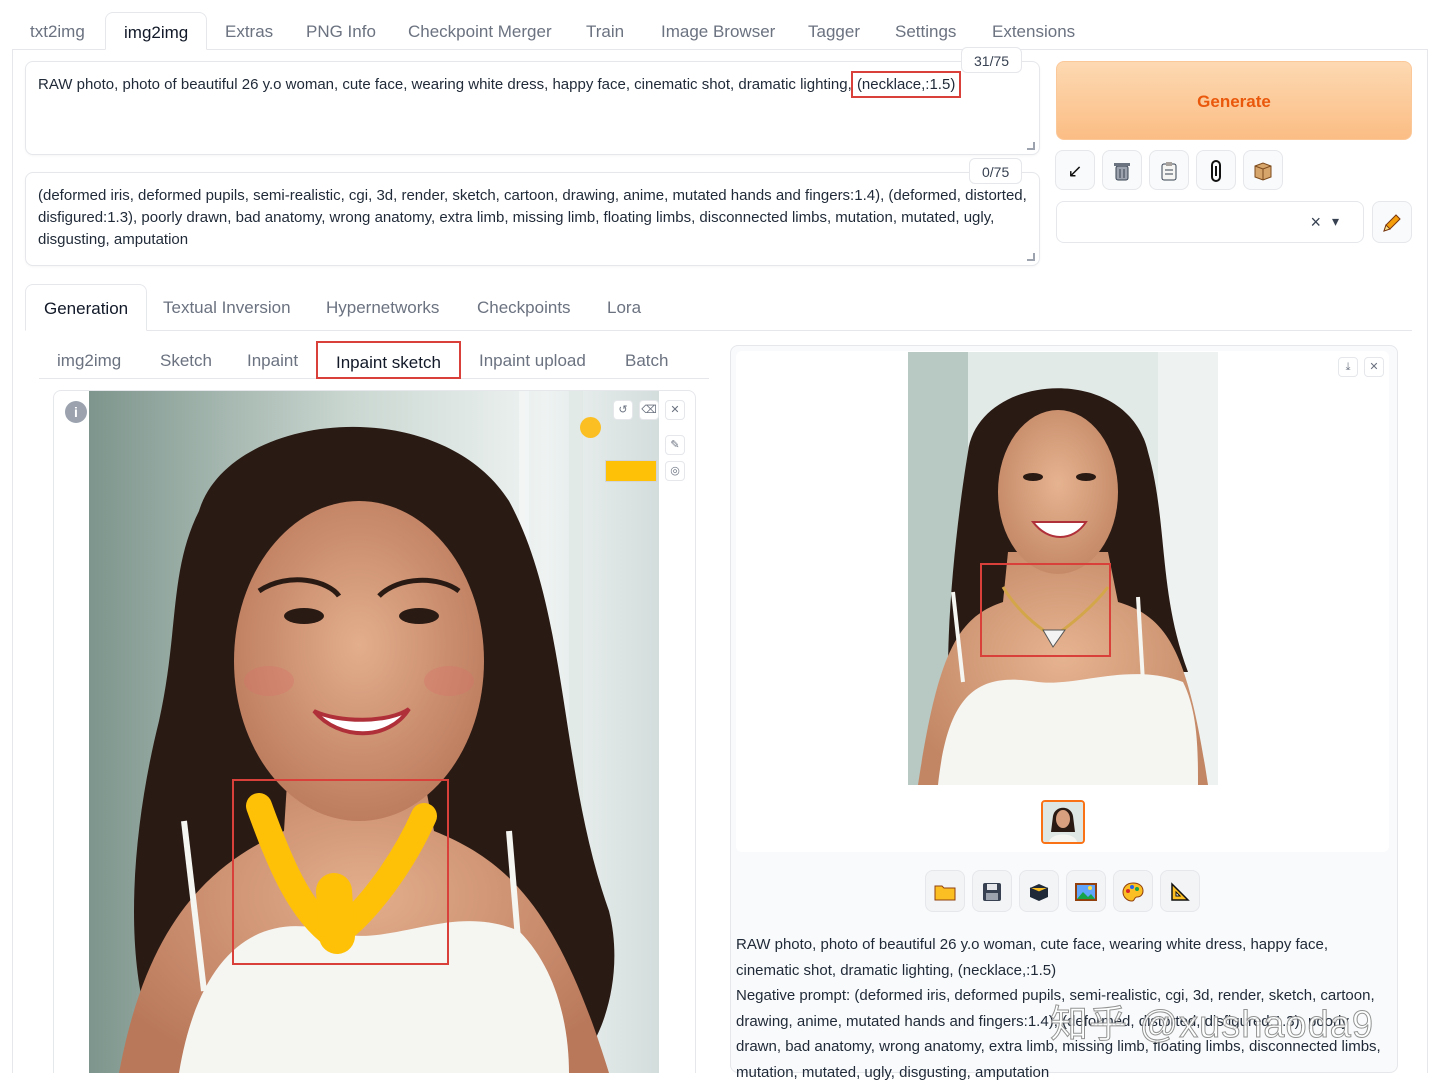 The width and height of the screenshot is (1440, 1085). What do you see at coordinates (624, 307) in the screenshot?
I see `tab-lora: Lora` at bounding box center [624, 307].